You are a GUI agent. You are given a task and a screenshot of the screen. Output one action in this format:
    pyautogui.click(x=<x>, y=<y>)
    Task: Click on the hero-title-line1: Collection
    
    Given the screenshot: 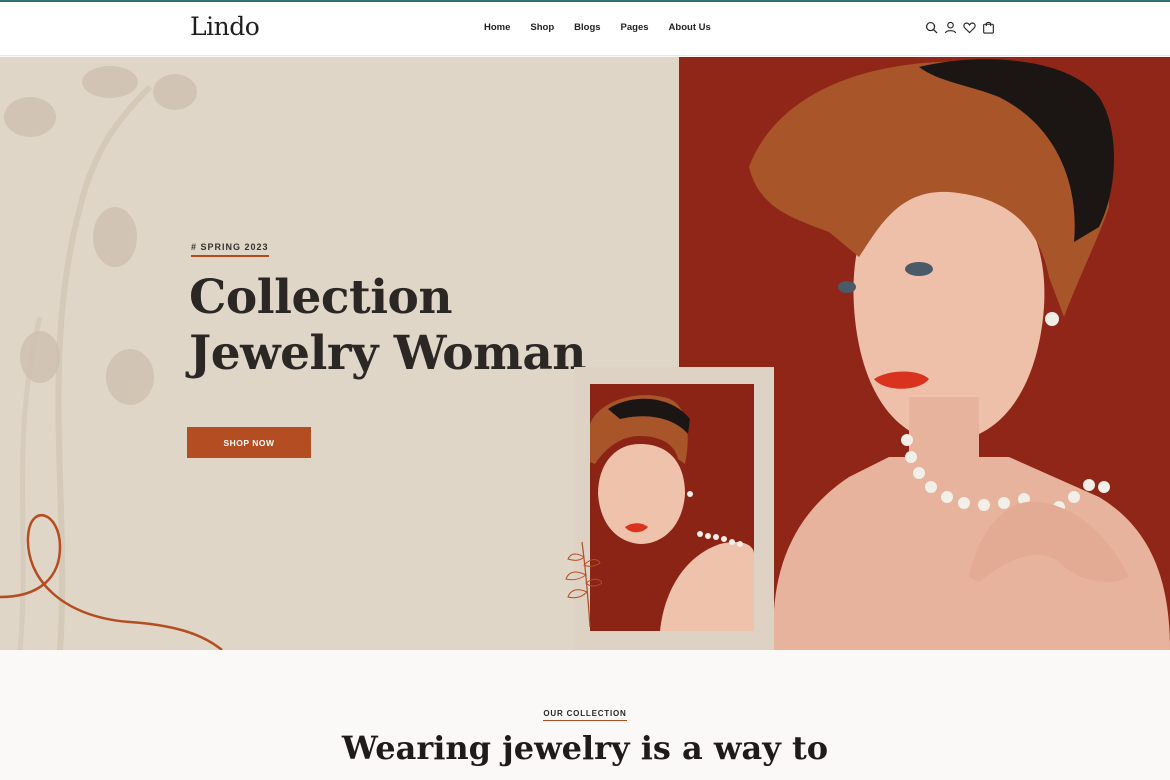 What is the action you would take?
    pyautogui.click(x=321, y=297)
    